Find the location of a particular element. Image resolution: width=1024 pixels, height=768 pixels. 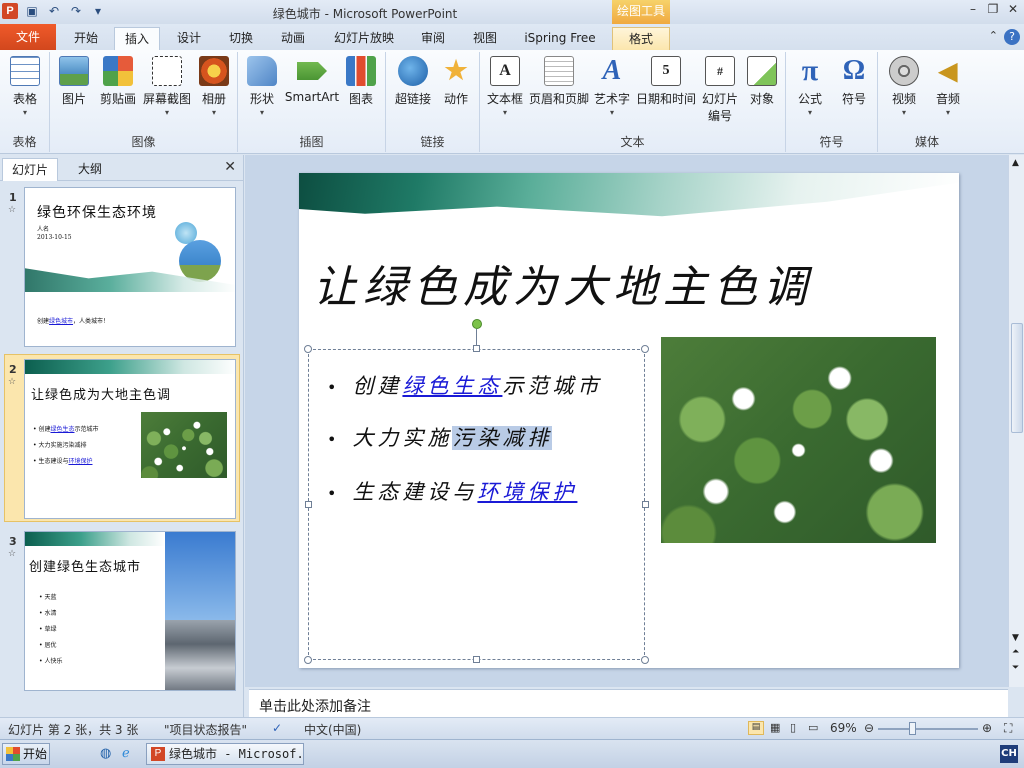

drawing-tools-context-label: 绘图工具 is located at coordinates (641, 12).